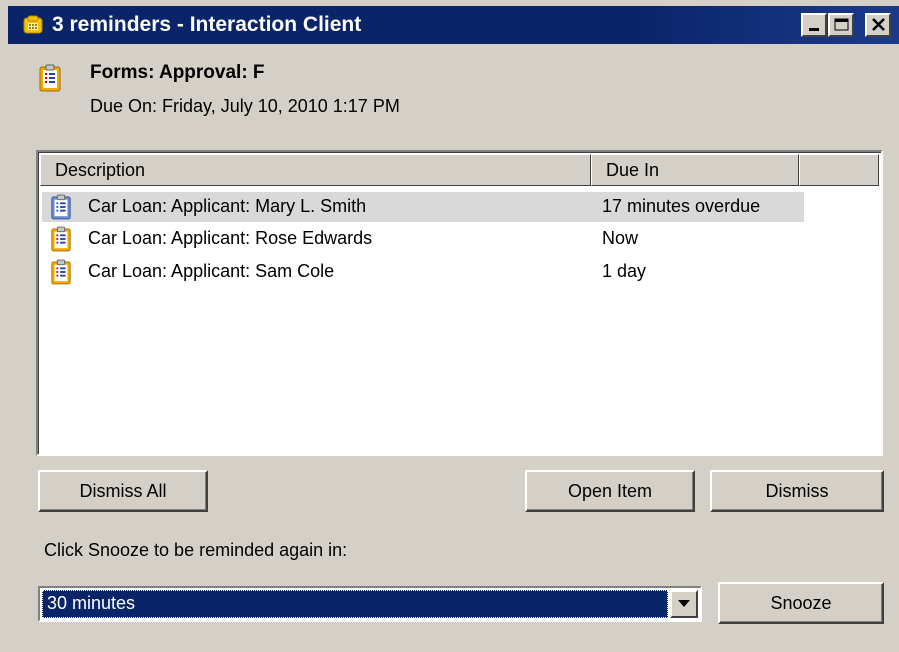 This screenshot has width=899, height=652. What do you see at coordinates (610, 491) in the screenshot?
I see `open-item-button: Open Item` at bounding box center [610, 491].